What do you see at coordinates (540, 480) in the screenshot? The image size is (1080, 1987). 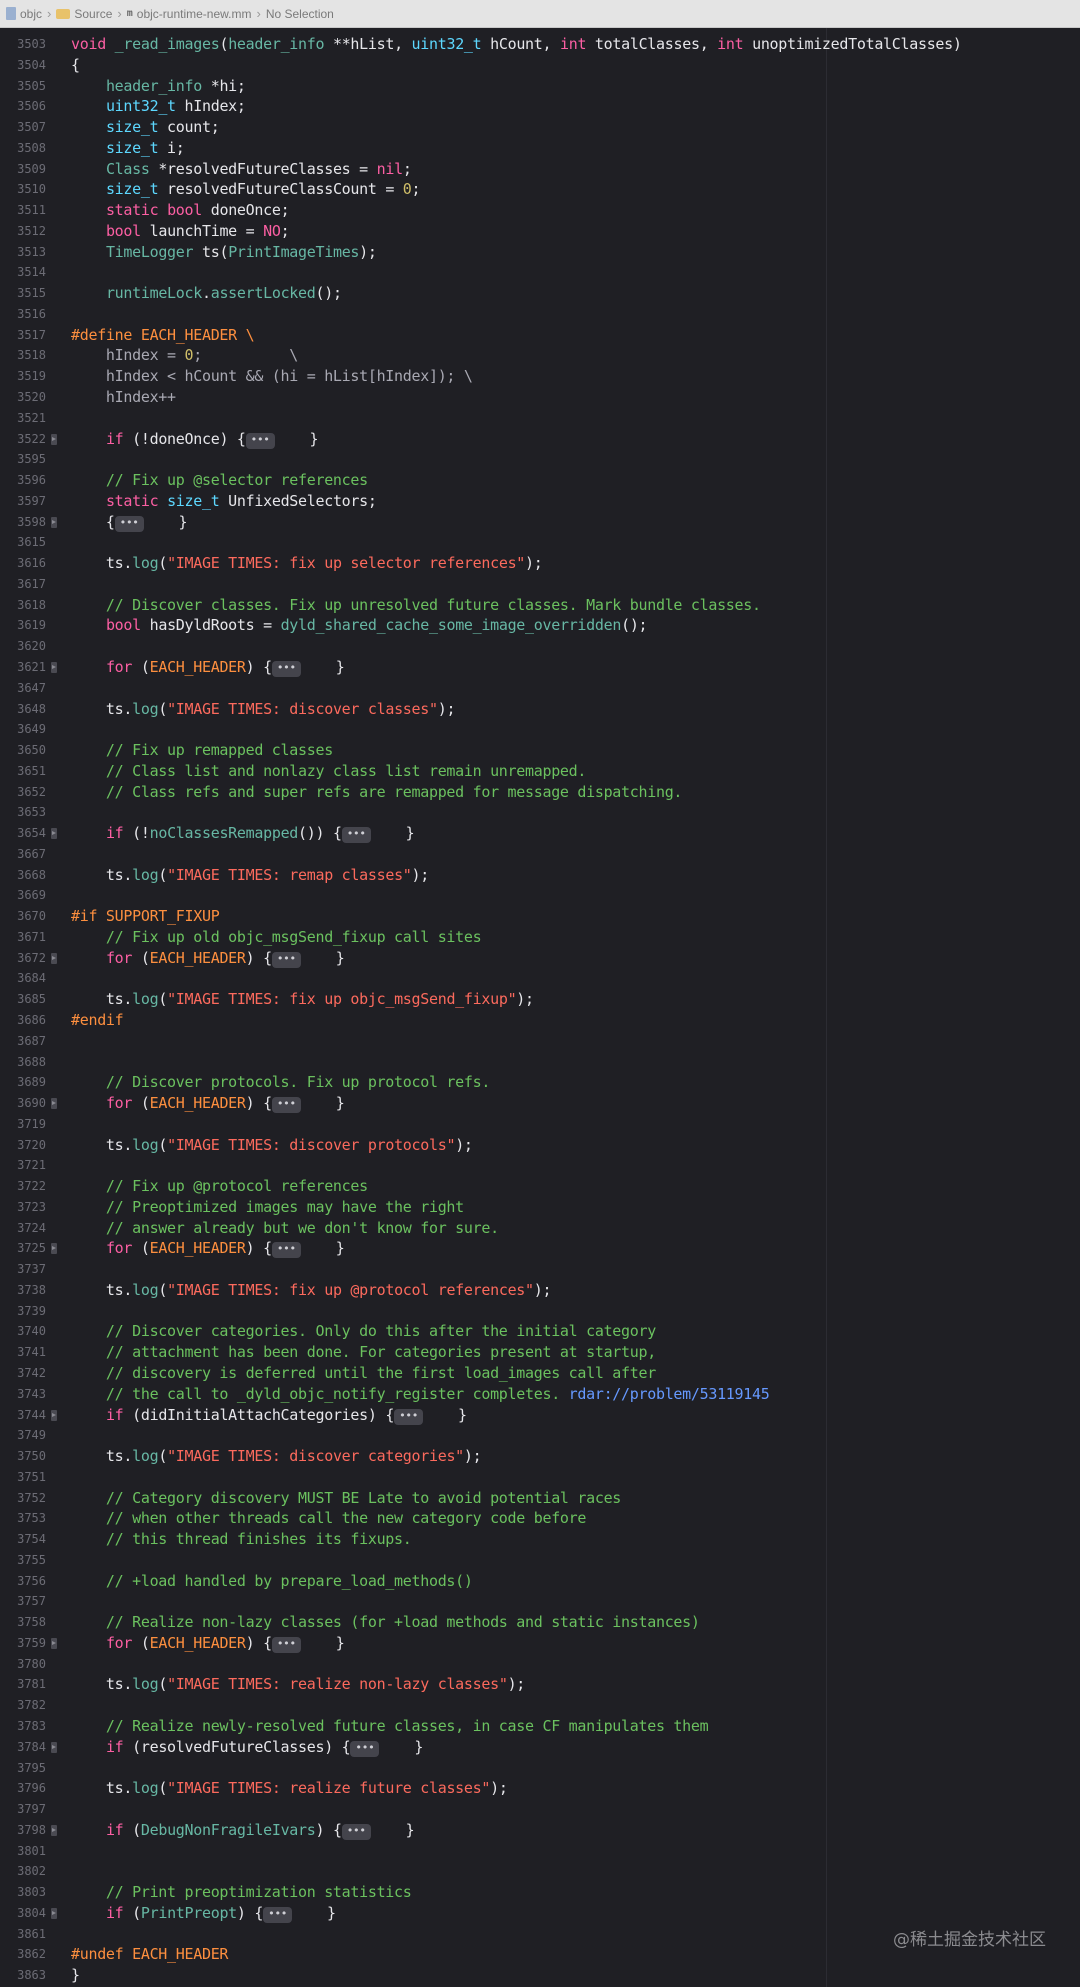 I see `code-line: 3596 // Fix up @selector references` at bounding box center [540, 480].